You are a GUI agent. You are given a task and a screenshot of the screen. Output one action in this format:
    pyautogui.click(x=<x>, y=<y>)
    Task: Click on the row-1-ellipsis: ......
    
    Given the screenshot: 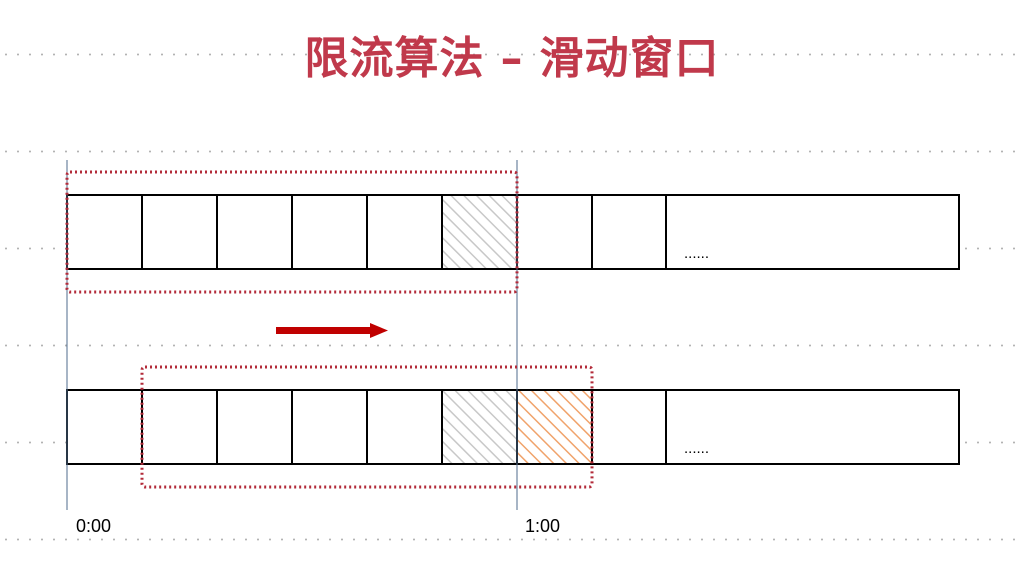 What is the action you would take?
    pyautogui.click(x=696, y=253)
    